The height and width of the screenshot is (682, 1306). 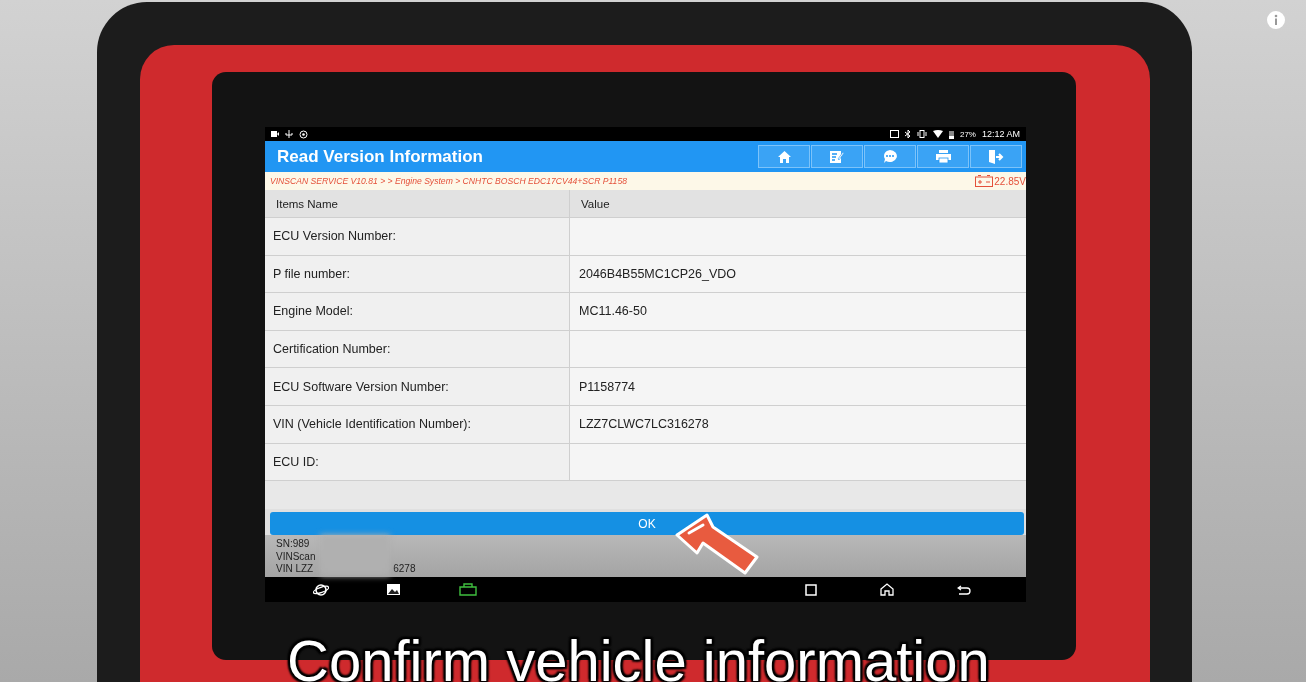 What do you see at coordinates (404, 569) in the screenshot?
I see `device-info-line: 6278` at bounding box center [404, 569].